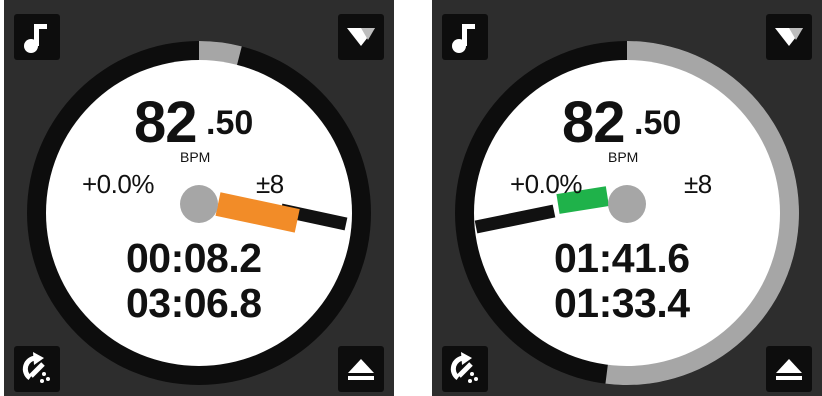  Describe the element at coordinates (194, 303) in the screenshot. I see `remaining-time: 03:06.8` at that location.